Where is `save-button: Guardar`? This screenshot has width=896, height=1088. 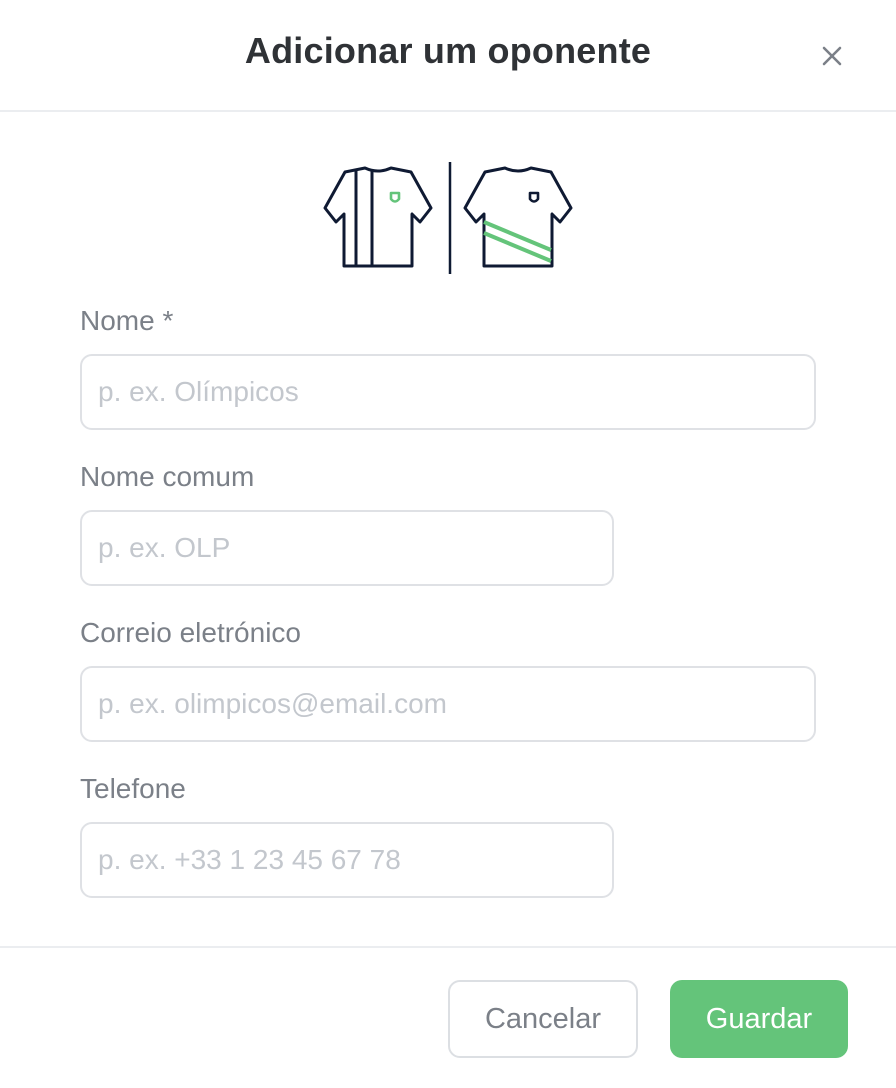 save-button: Guardar is located at coordinates (759, 1019).